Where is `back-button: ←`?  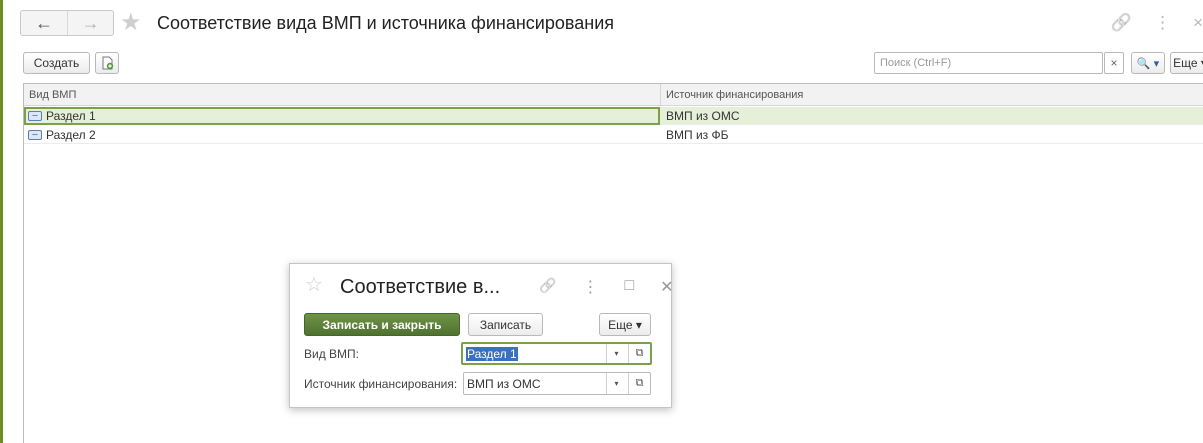 back-button: ← is located at coordinates (44, 23).